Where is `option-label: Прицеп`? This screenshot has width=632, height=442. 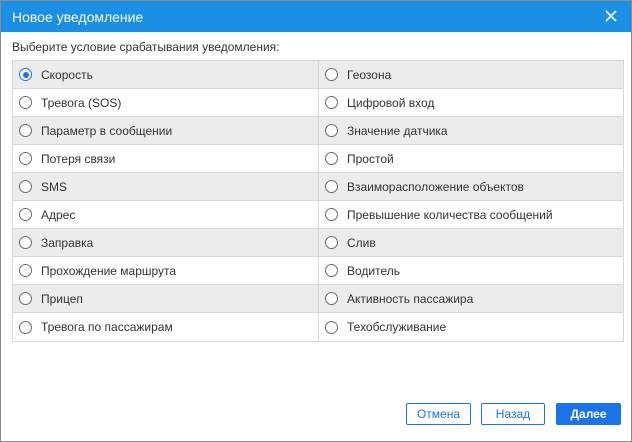
option-label: Прицеп is located at coordinates (62, 298).